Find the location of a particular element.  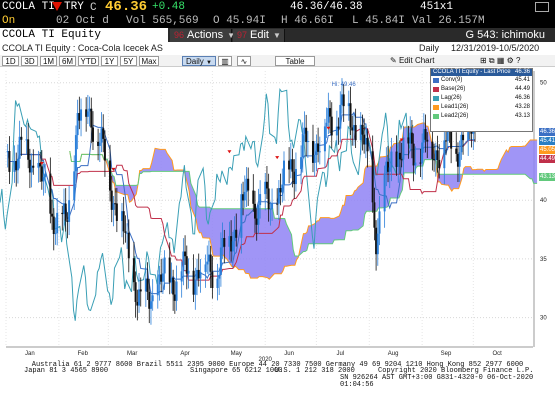

signal-marker is located at coordinates (229, 152).